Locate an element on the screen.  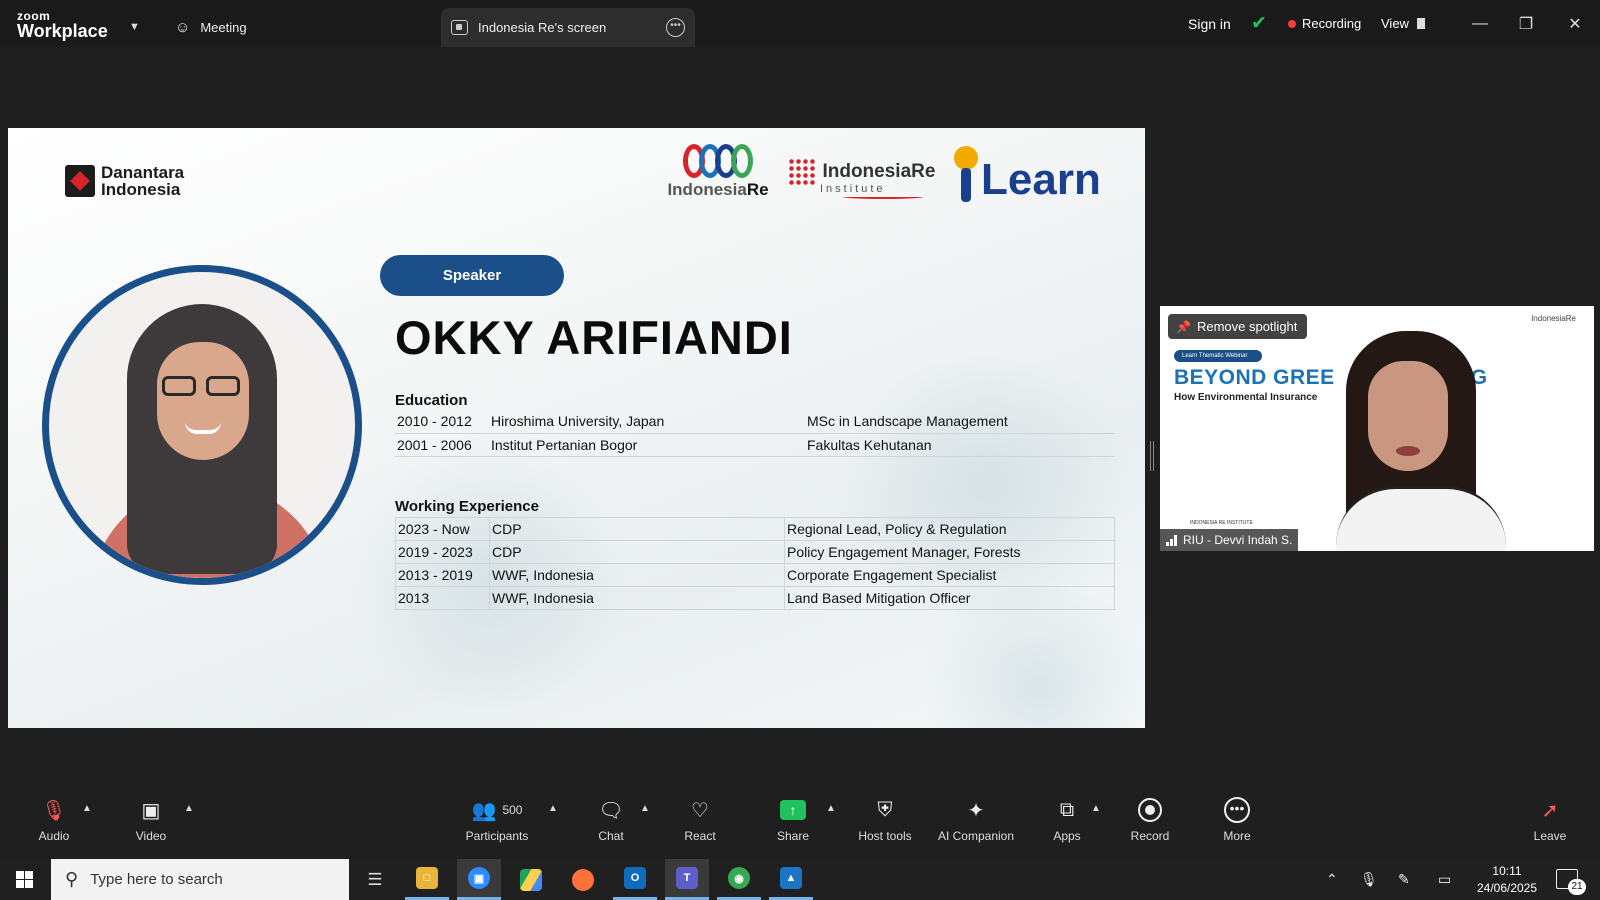
institute-name: IndonesiaRe is located at coordinates (879, 171).